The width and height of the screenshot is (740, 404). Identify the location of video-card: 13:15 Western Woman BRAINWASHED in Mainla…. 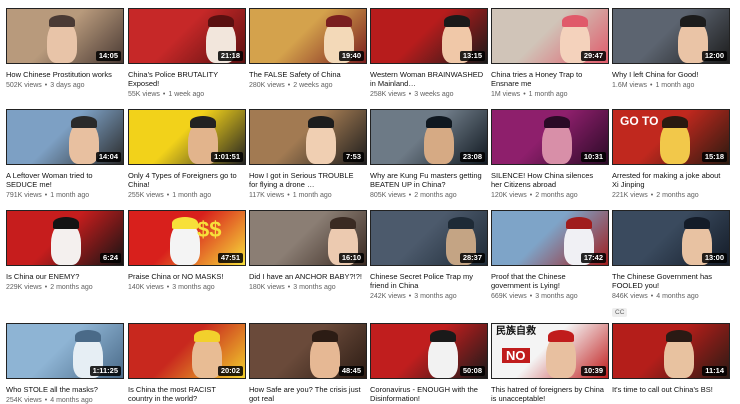
(429, 53).